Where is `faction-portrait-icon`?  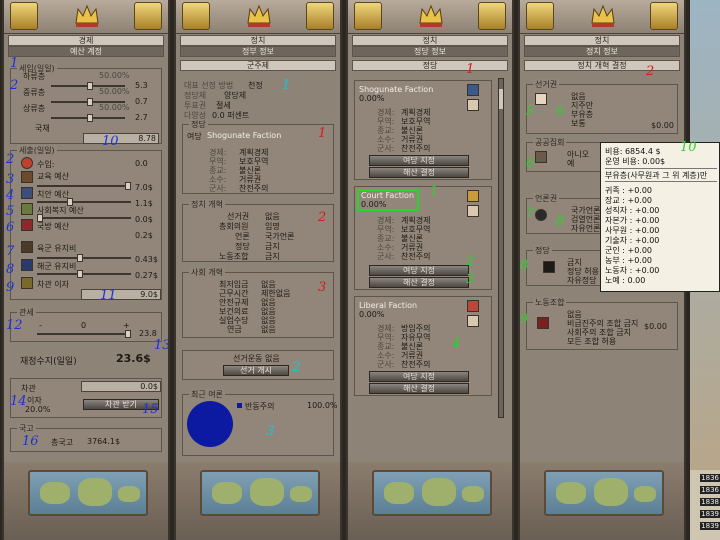
faction-portrait-icon is located at coordinates (473, 211).